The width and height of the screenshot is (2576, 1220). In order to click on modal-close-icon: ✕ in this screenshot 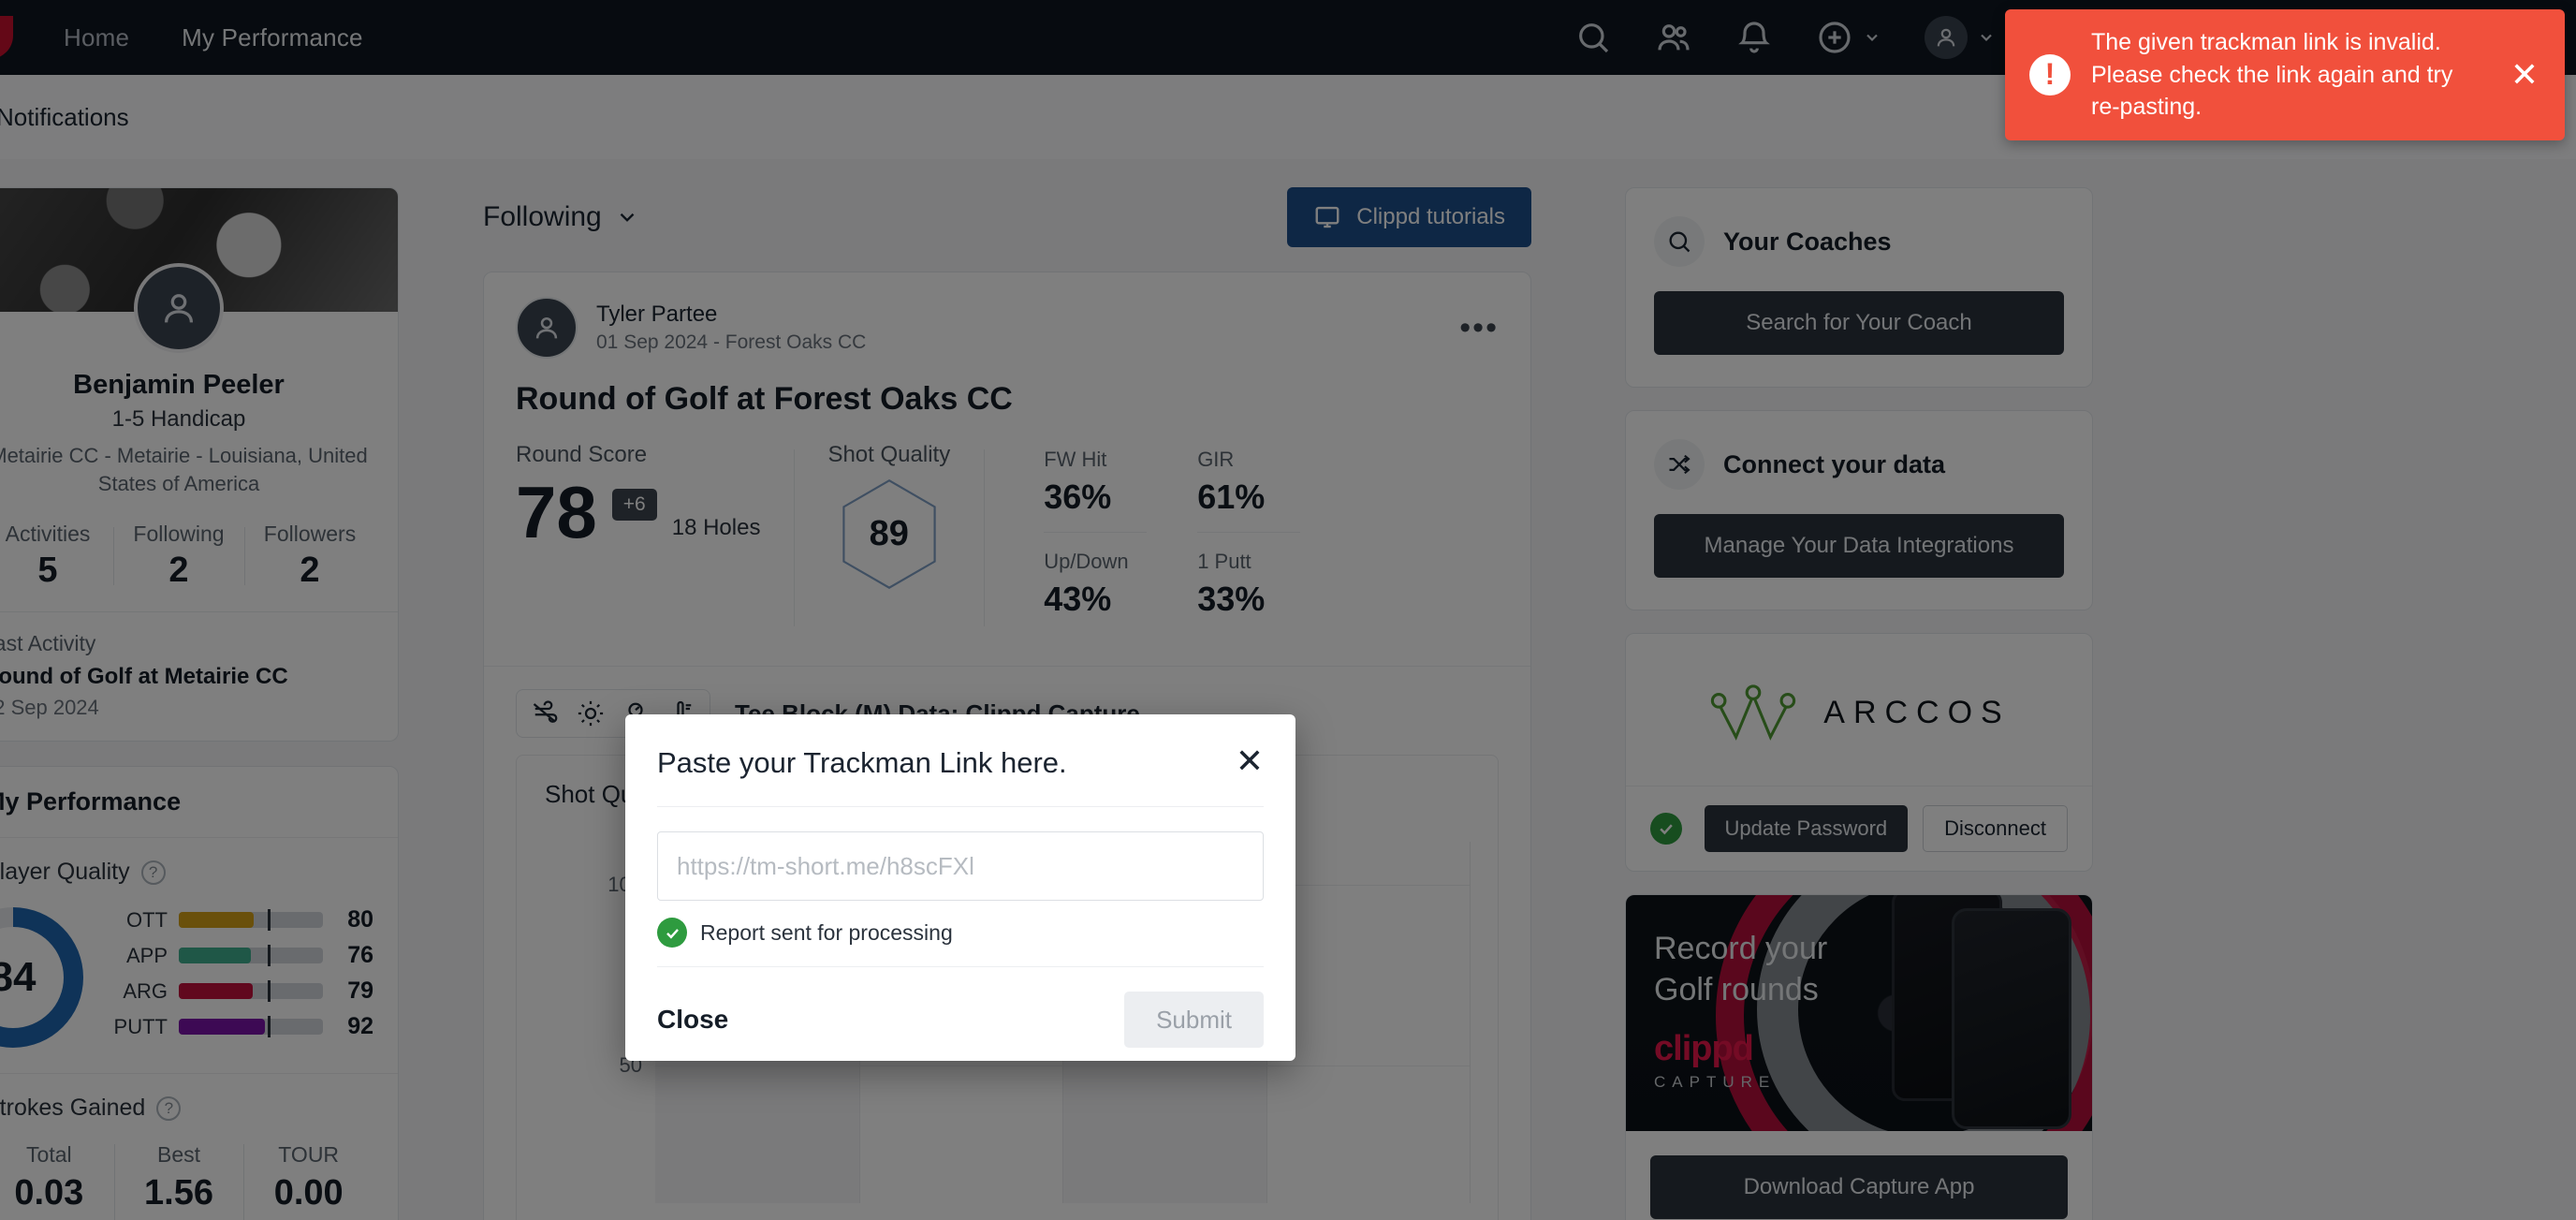, I will do `click(1250, 760)`.